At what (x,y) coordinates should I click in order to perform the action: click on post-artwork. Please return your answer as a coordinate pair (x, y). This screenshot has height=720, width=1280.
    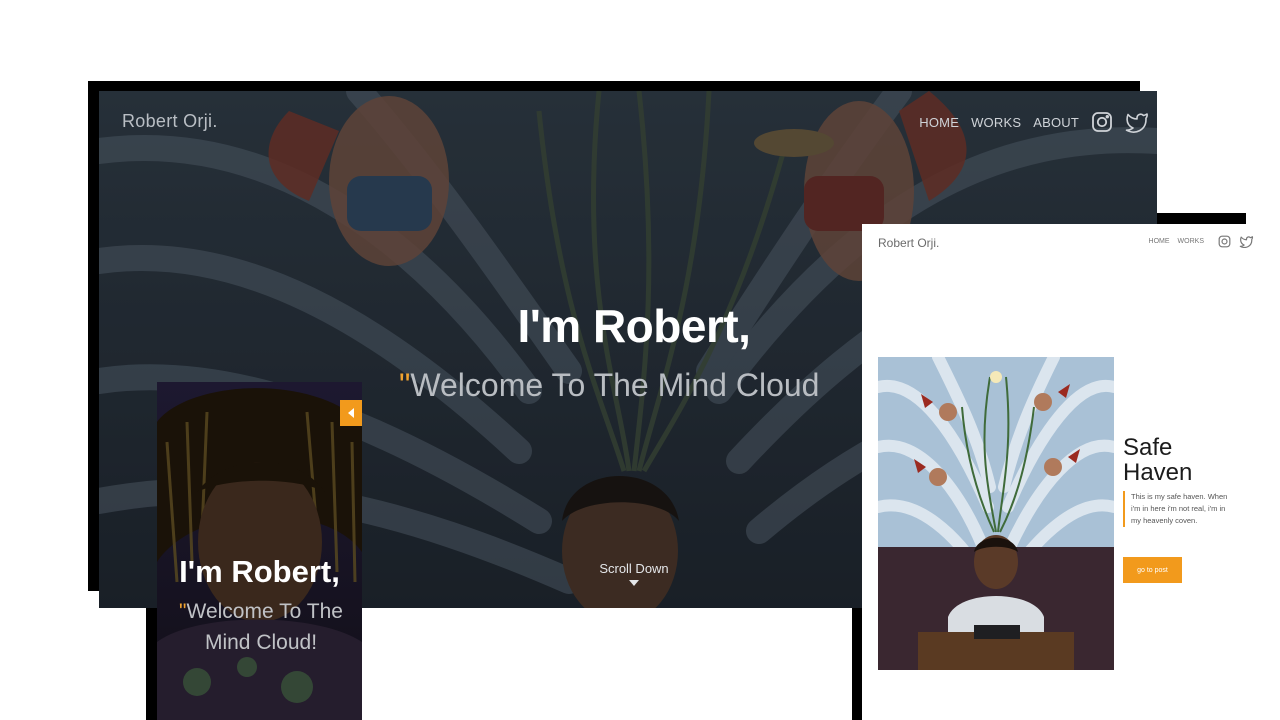
    Looking at the image, I should click on (996, 513).